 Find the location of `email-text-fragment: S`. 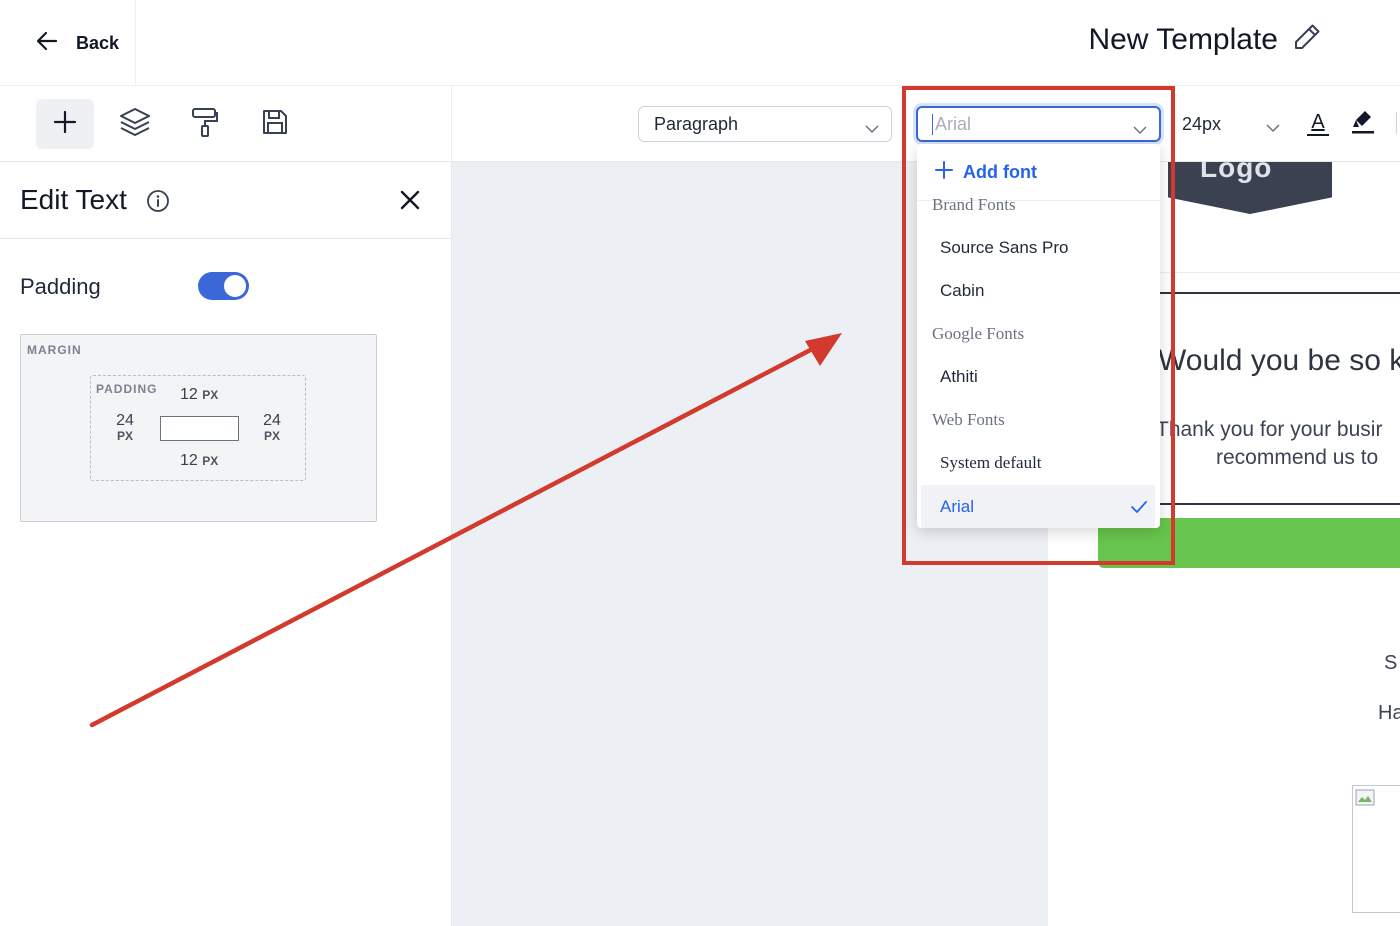

email-text-fragment: S is located at coordinates (1390, 663).